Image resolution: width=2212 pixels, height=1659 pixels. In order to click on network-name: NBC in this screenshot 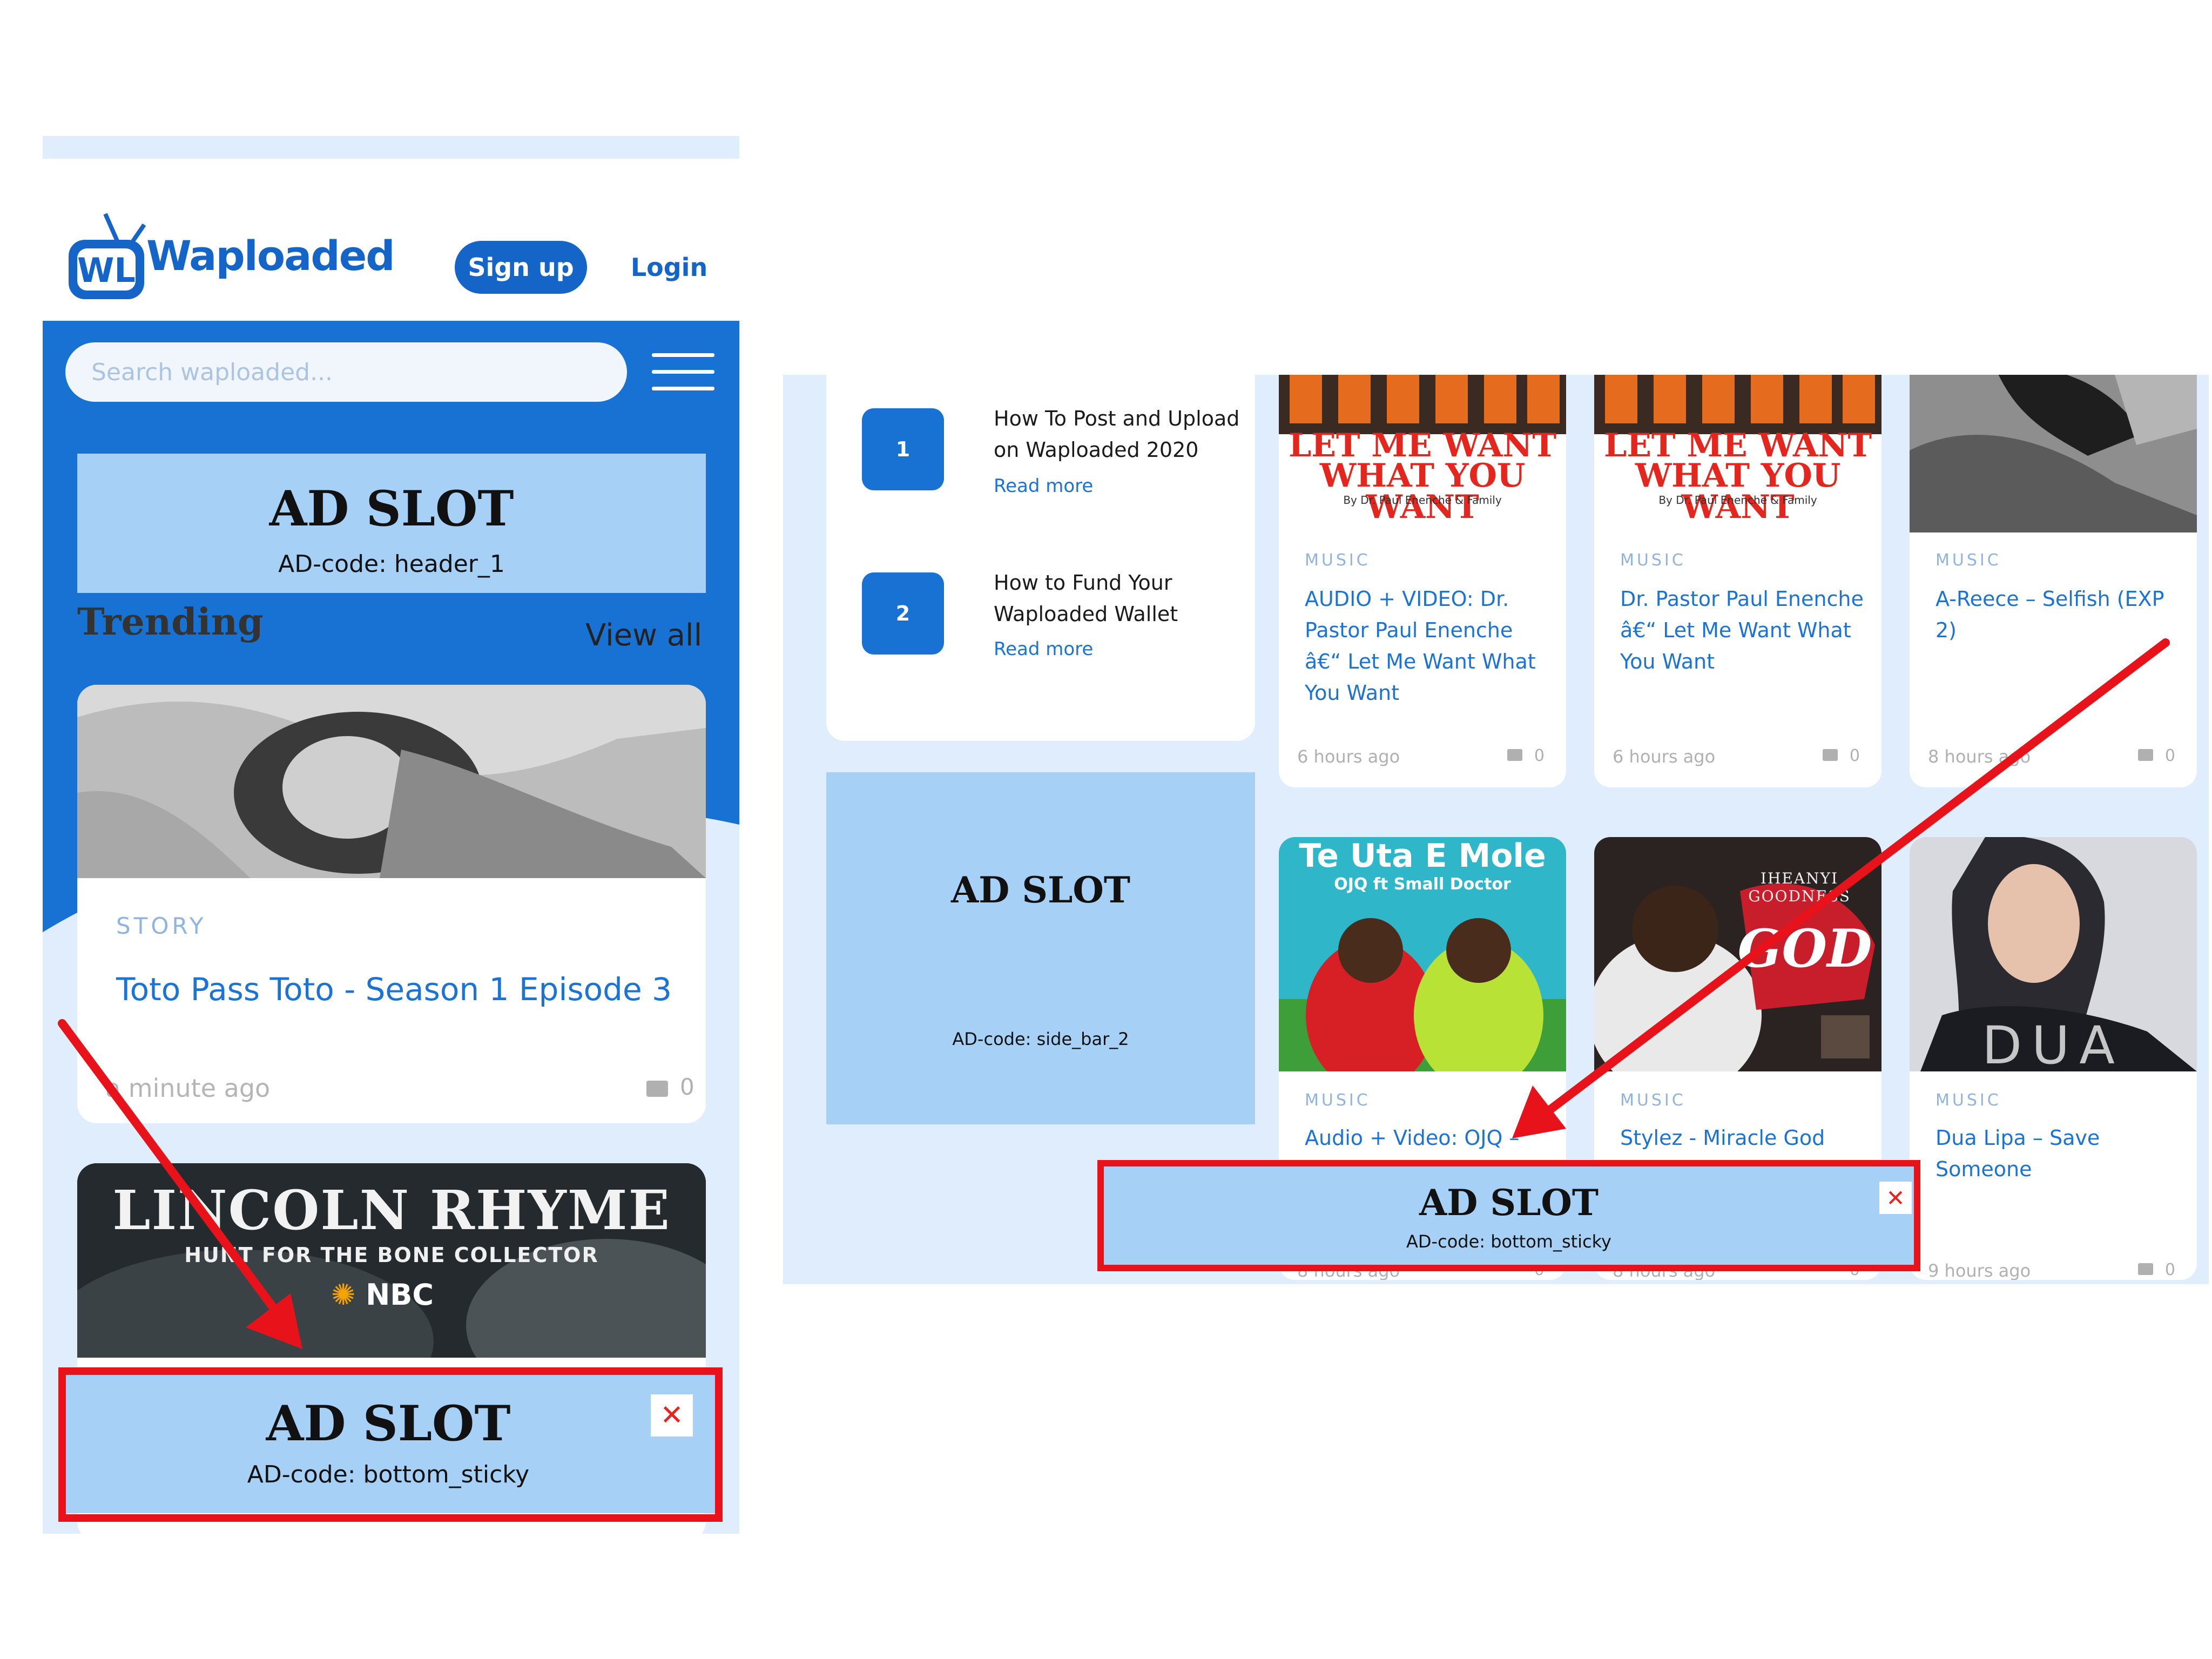, I will do `click(400, 1295)`.